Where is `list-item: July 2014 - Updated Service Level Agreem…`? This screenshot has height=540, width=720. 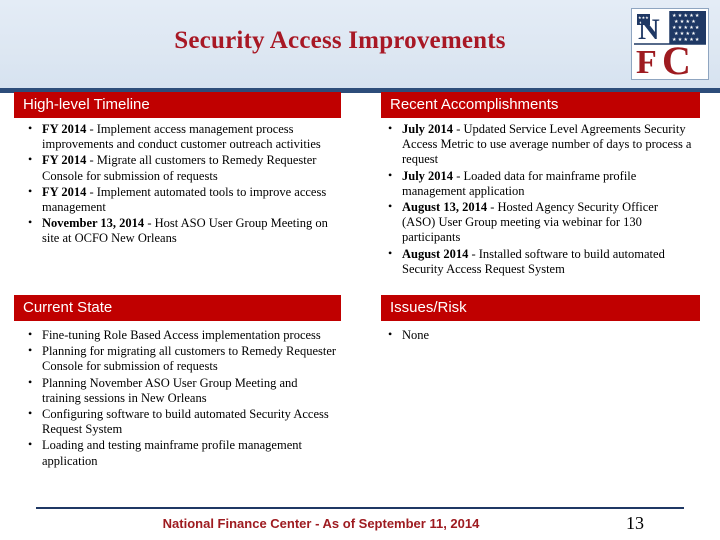 list-item: July 2014 - Updated Service Level Agreem… is located at coordinates (539, 144).